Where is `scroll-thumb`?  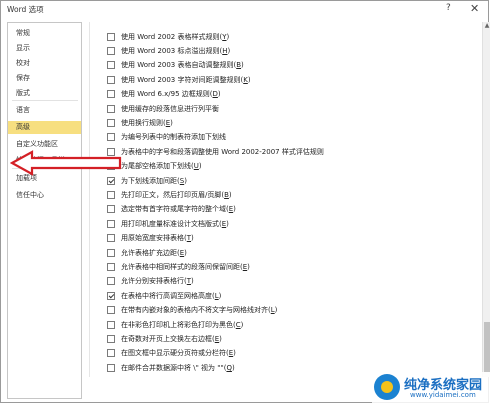
scroll-thumb is located at coordinates (487, 347).